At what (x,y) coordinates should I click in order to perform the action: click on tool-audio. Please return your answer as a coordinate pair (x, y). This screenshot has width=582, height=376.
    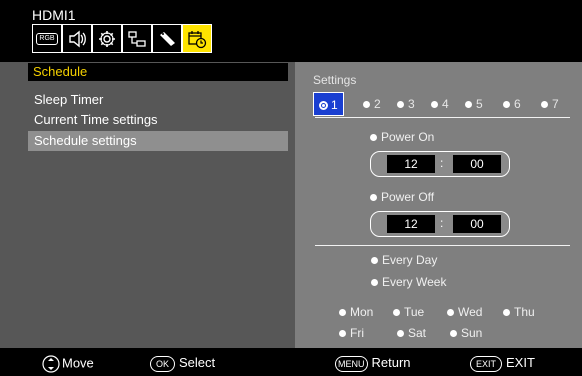
    Looking at the image, I should click on (77, 38).